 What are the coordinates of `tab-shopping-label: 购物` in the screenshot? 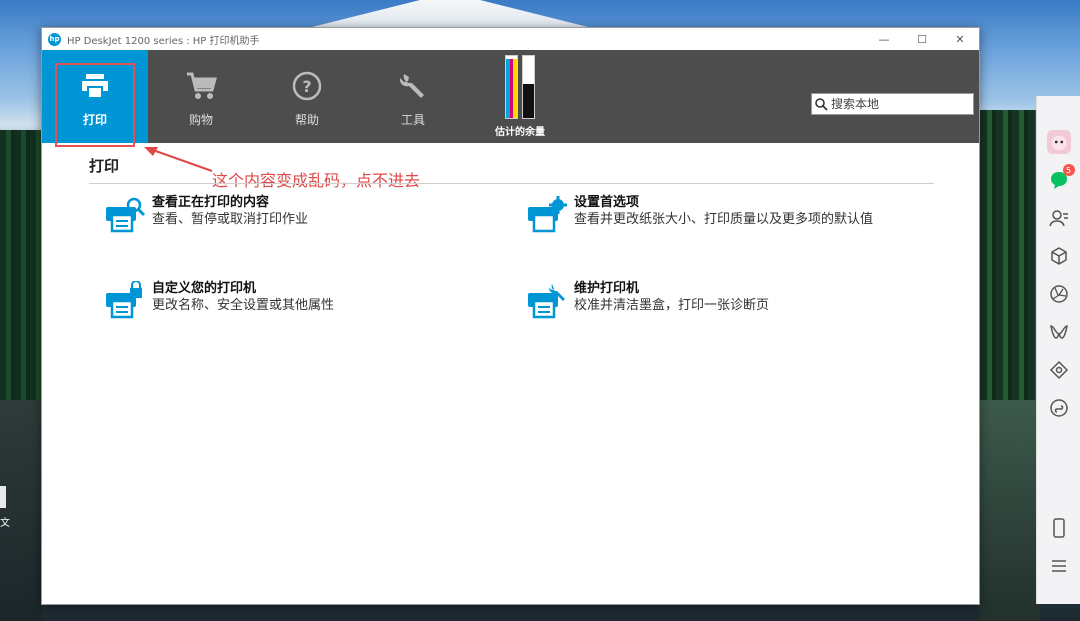 It's located at (200, 120).